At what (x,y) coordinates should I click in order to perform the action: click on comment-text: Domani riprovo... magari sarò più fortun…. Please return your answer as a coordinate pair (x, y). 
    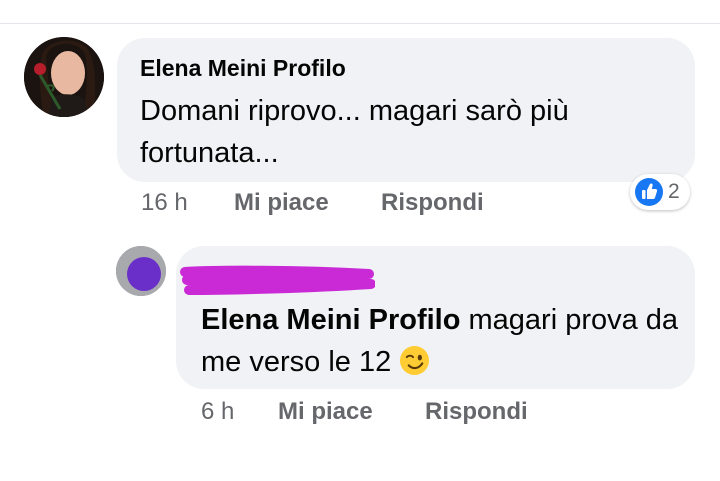
    Looking at the image, I should click on (354, 132).